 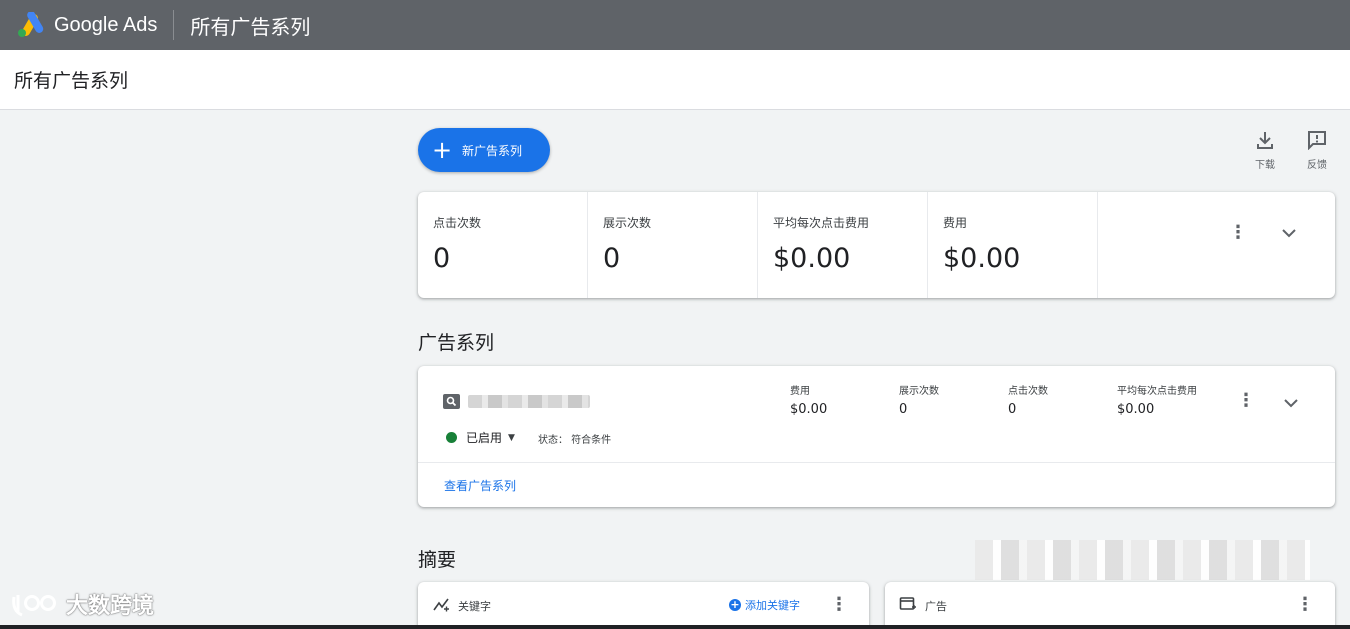 I want to click on campaign-stat-cost: 费用 $0.00, so click(x=808, y=399).